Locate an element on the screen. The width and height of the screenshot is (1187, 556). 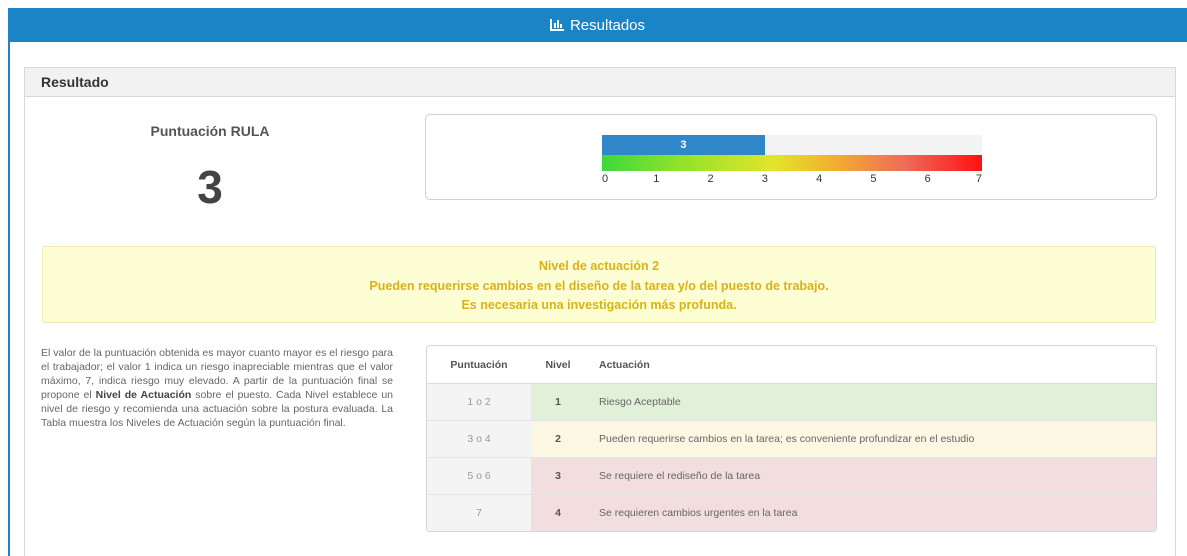
gauge-tick-label: 1 is located at coordinates (656, 179).